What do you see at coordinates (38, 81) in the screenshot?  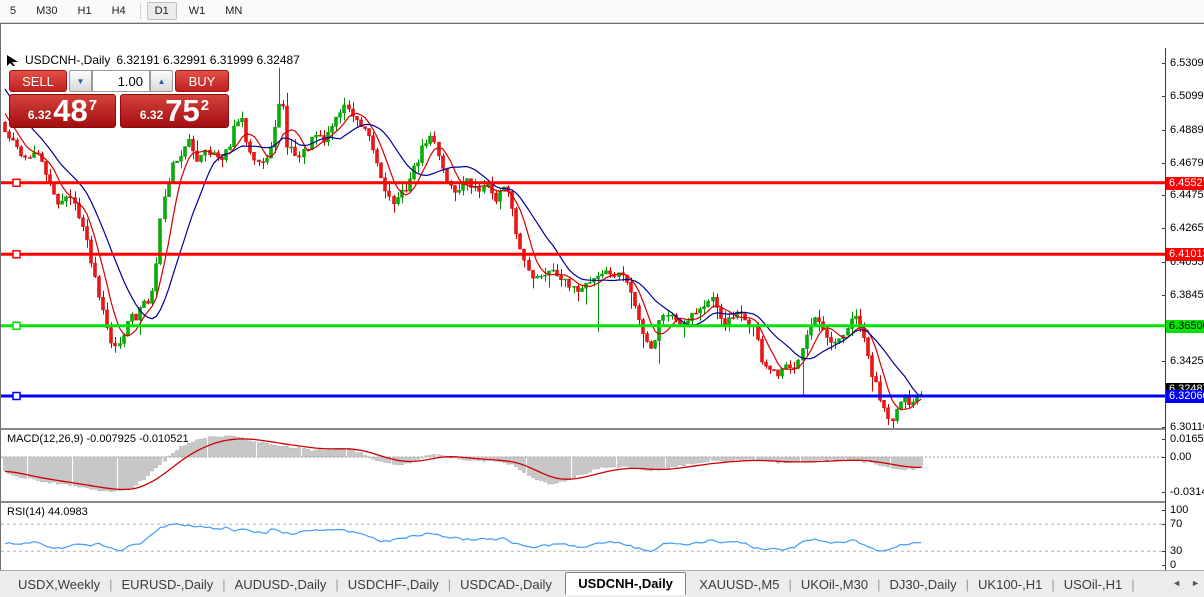 I see `sell-button: SELL` at bounding box center [38, 81].